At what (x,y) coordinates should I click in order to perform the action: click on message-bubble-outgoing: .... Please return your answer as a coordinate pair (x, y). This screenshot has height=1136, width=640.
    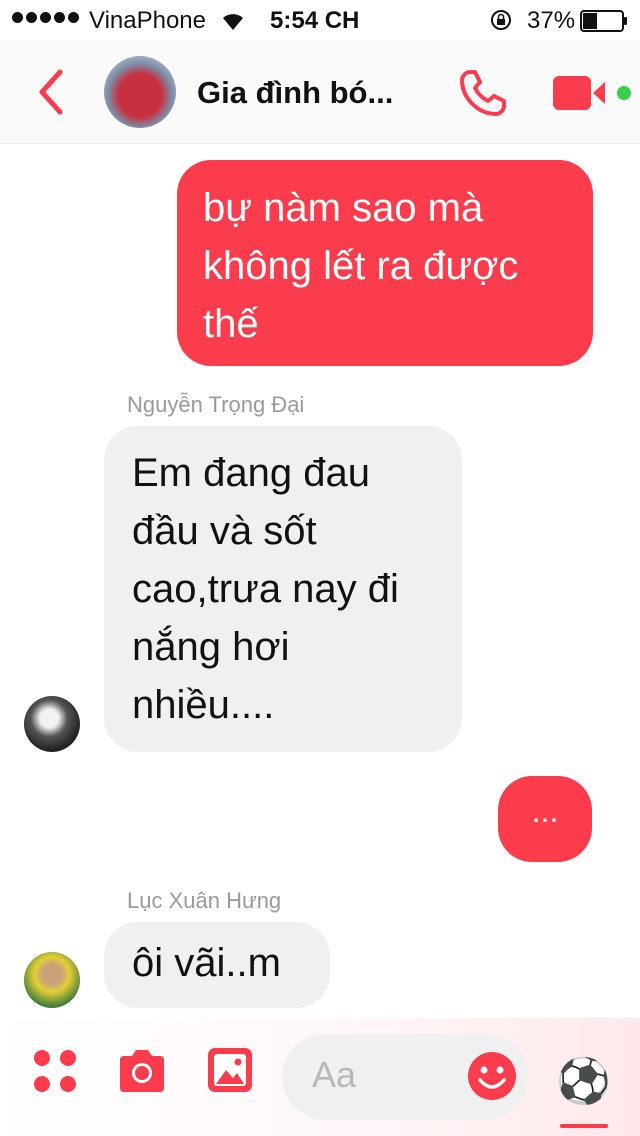
    Looking at the image, I should click on (545, 819).